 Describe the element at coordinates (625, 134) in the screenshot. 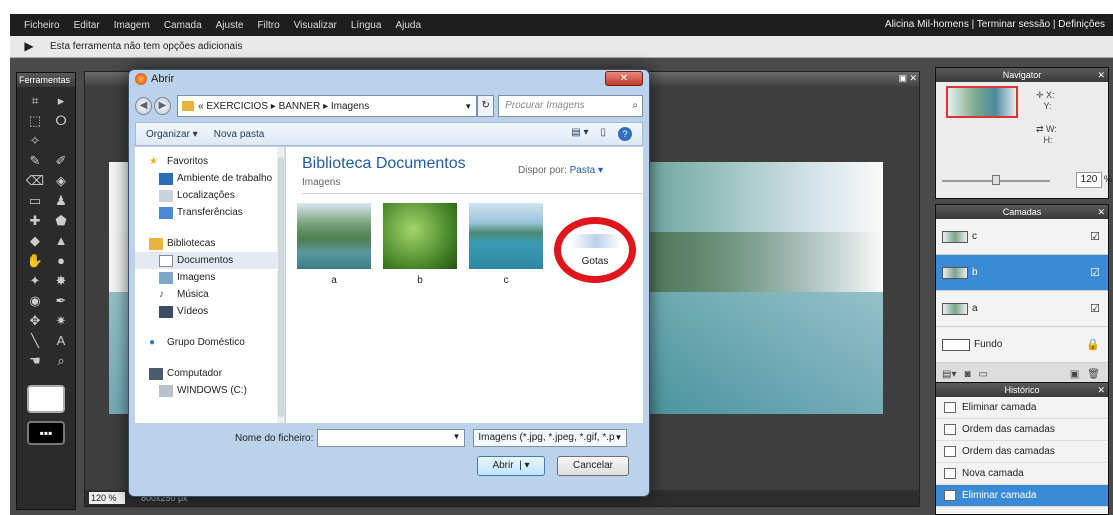

I see `help-icon: ?` at that location.